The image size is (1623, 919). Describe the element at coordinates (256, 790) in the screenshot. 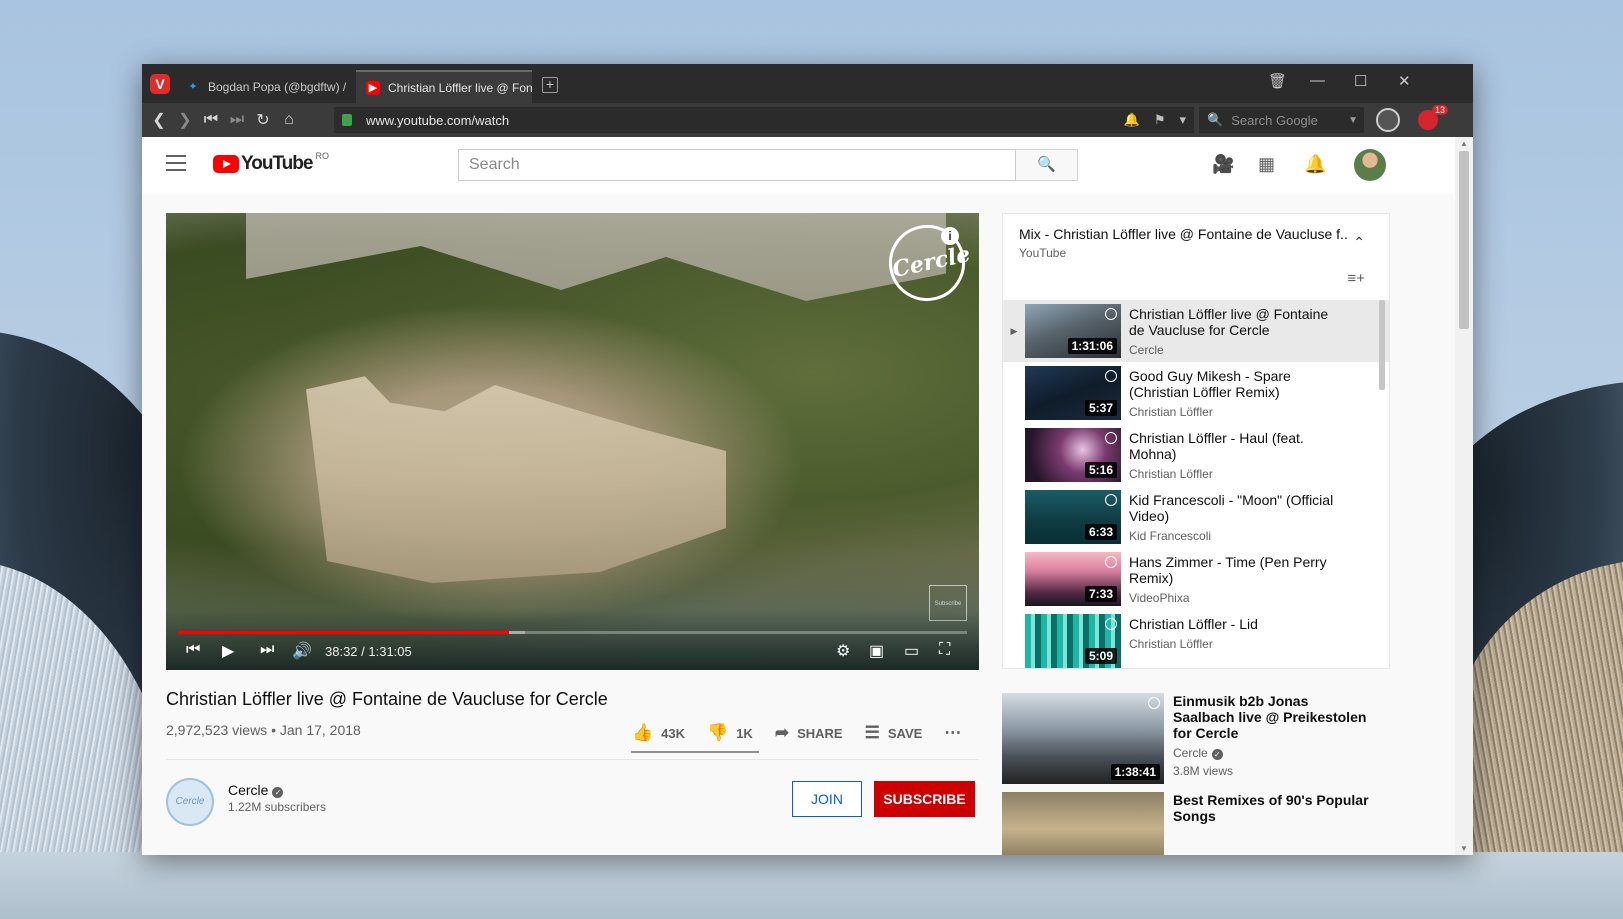

I see `channel-name: Cercle ✓` at that location.